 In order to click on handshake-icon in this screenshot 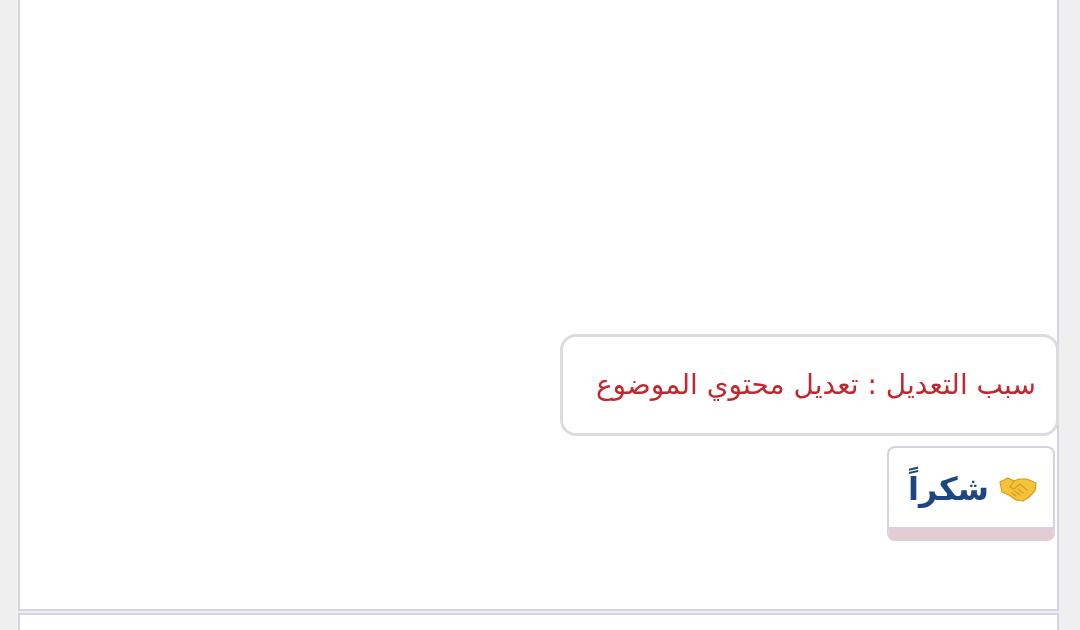, I will do `click(1018, 488)`.